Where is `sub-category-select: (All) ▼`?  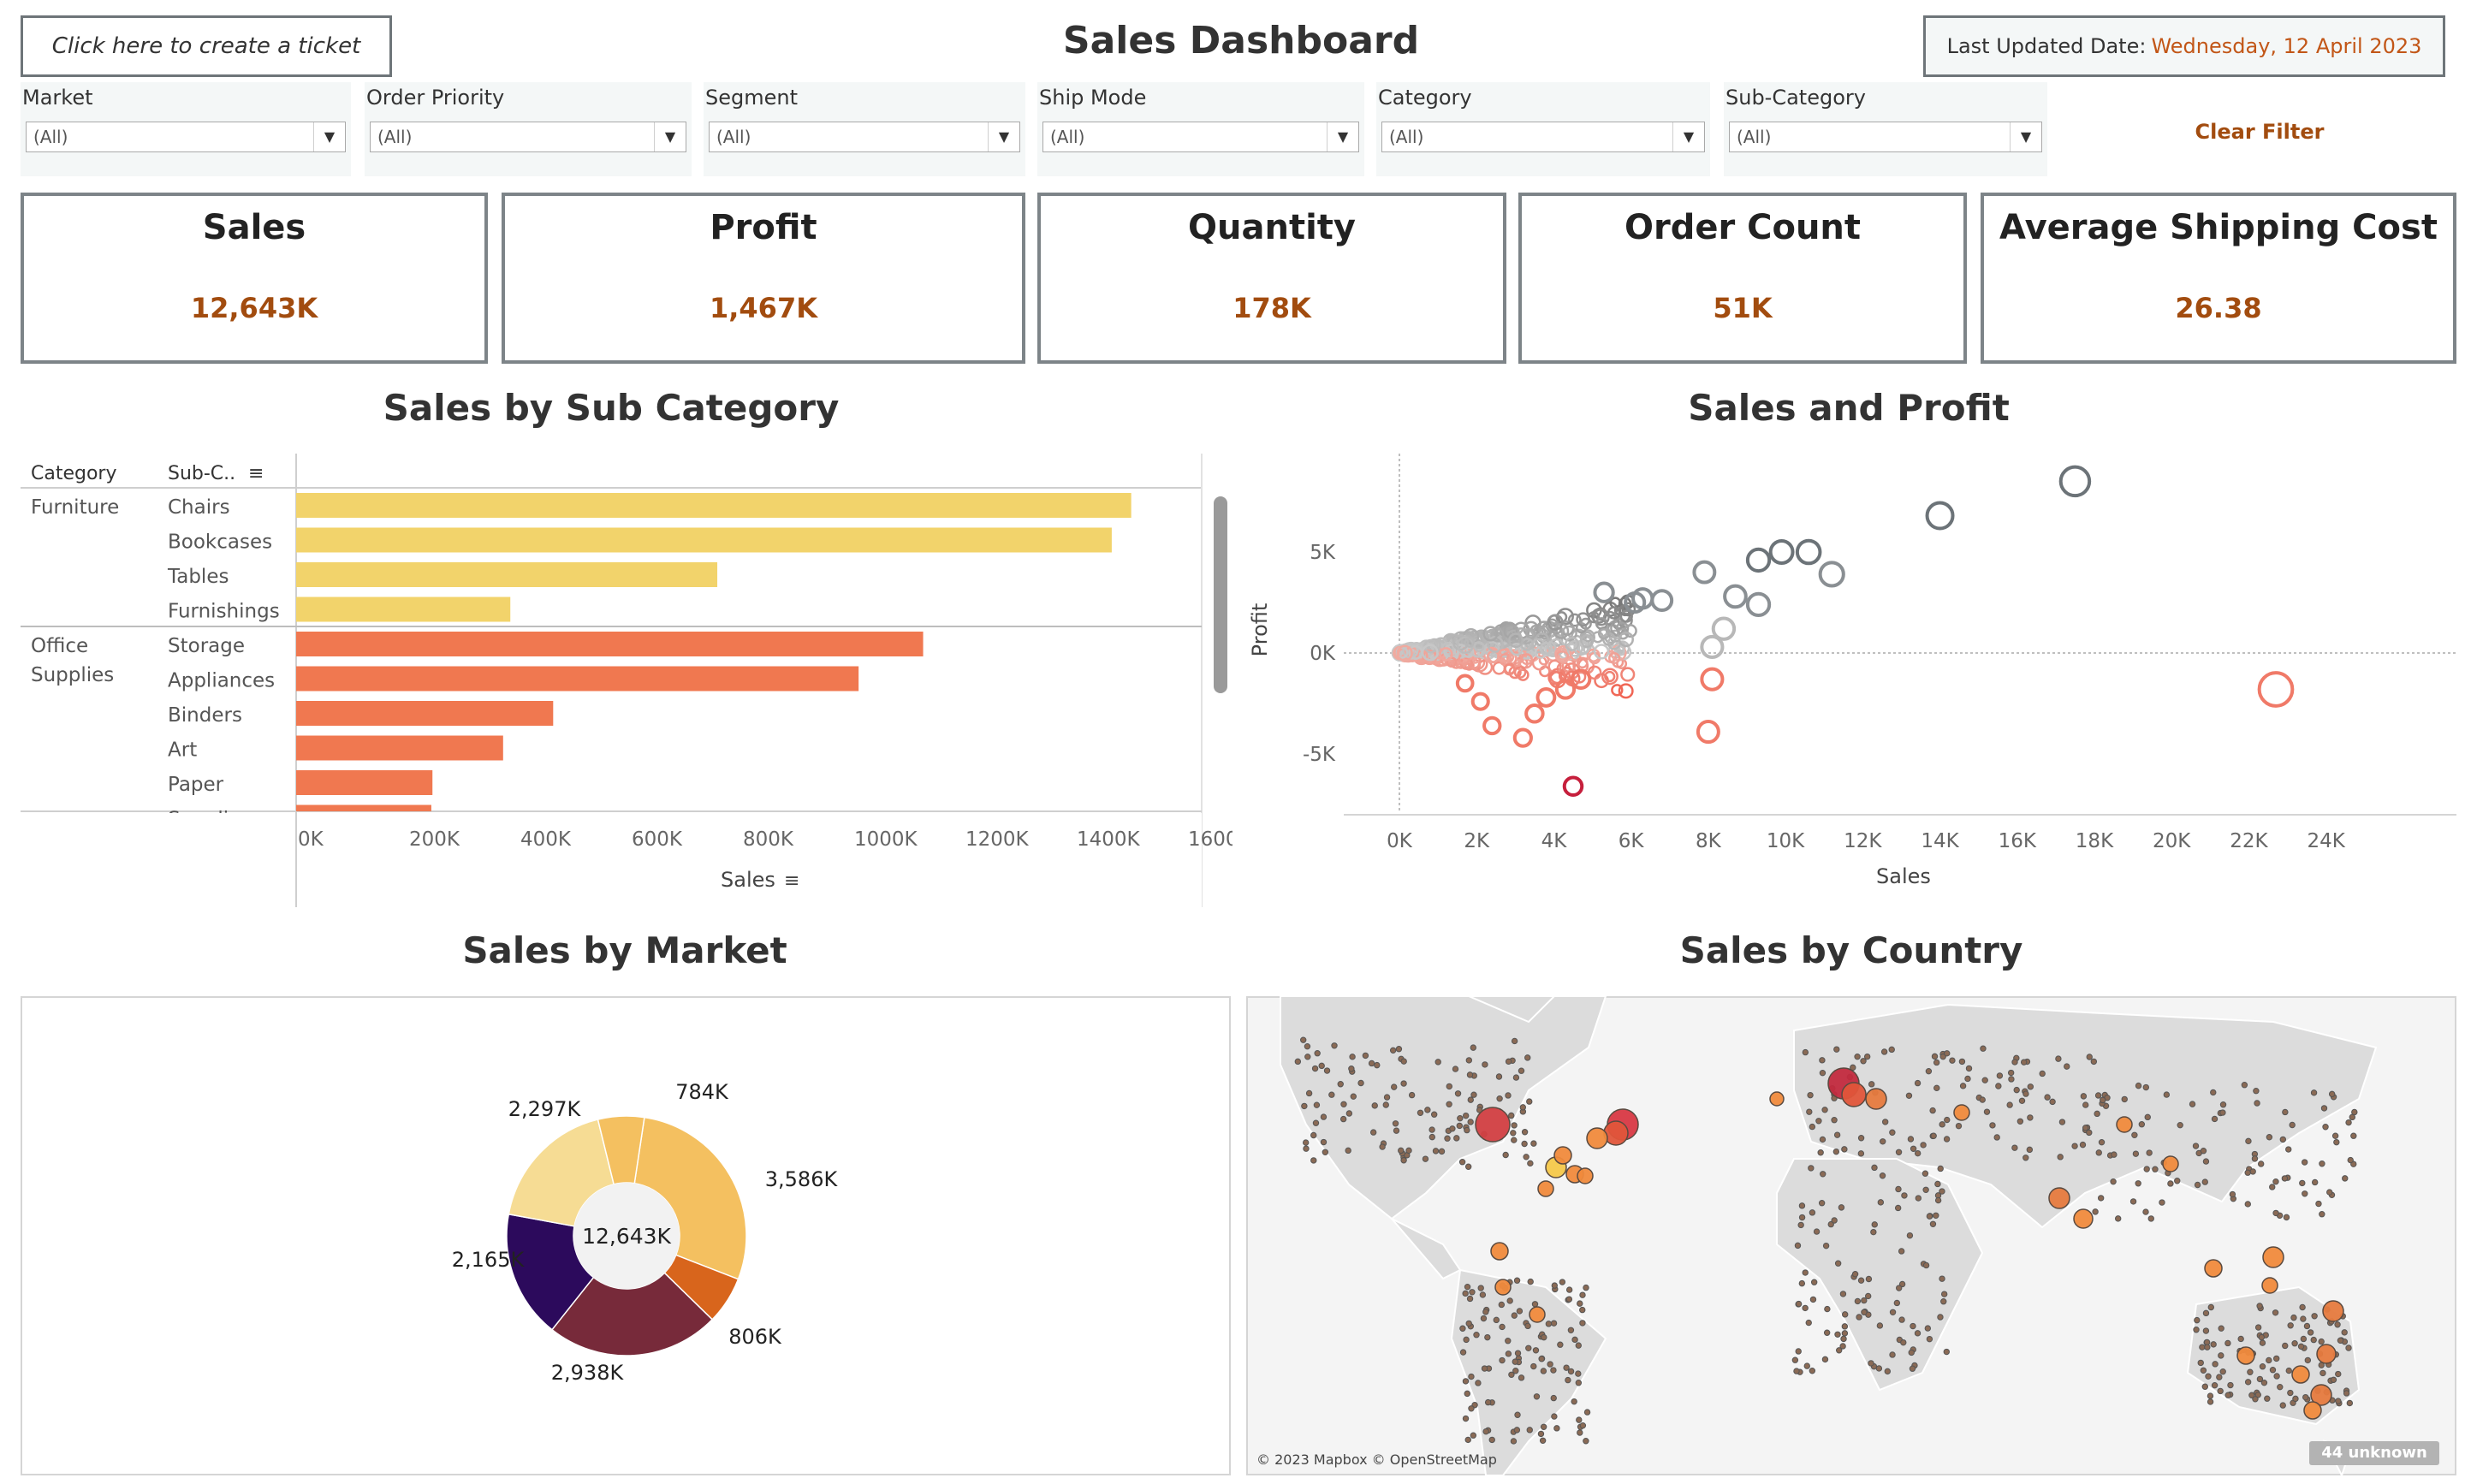 sub-category-select: (All) ▼ is located at coordinates (1885, 137).